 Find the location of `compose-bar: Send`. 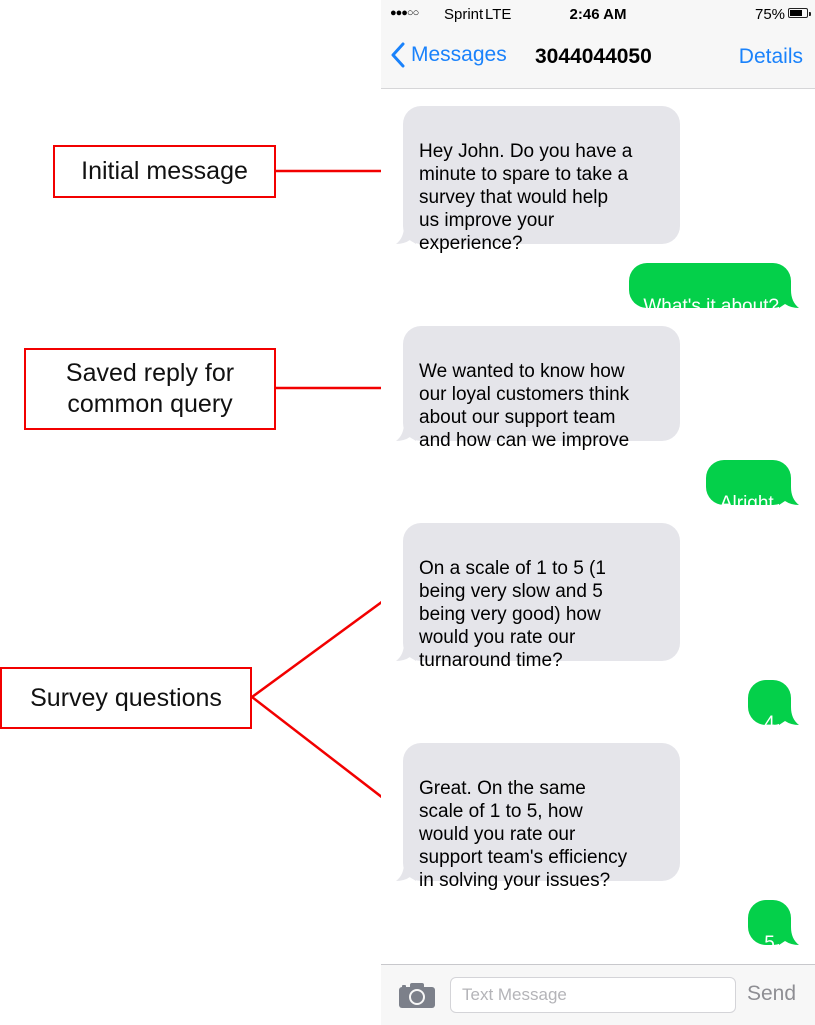

compose-bar: Send is located at coordinates (598, 994).